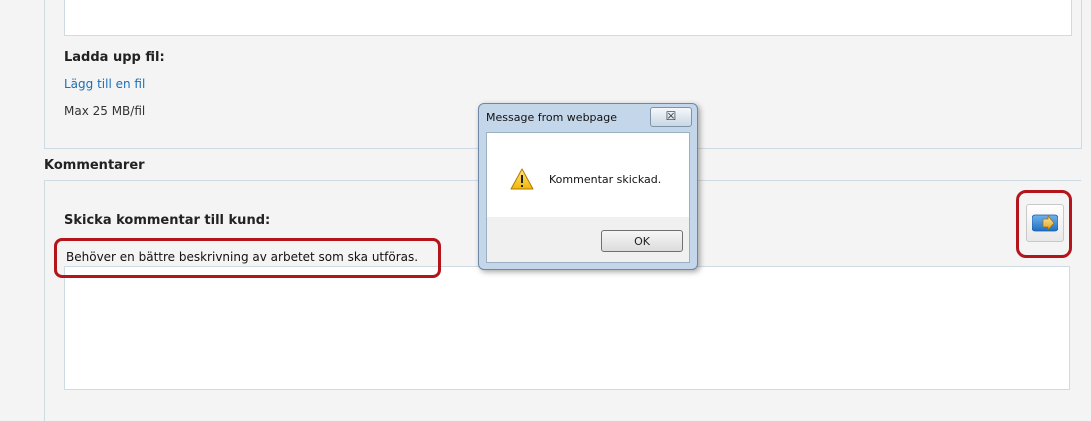  What do you see at coordinates (167, 220) in the screenshot?
I see `send-comment-title: Skicka kommentar till kund:` at bounding box center [167, 220].